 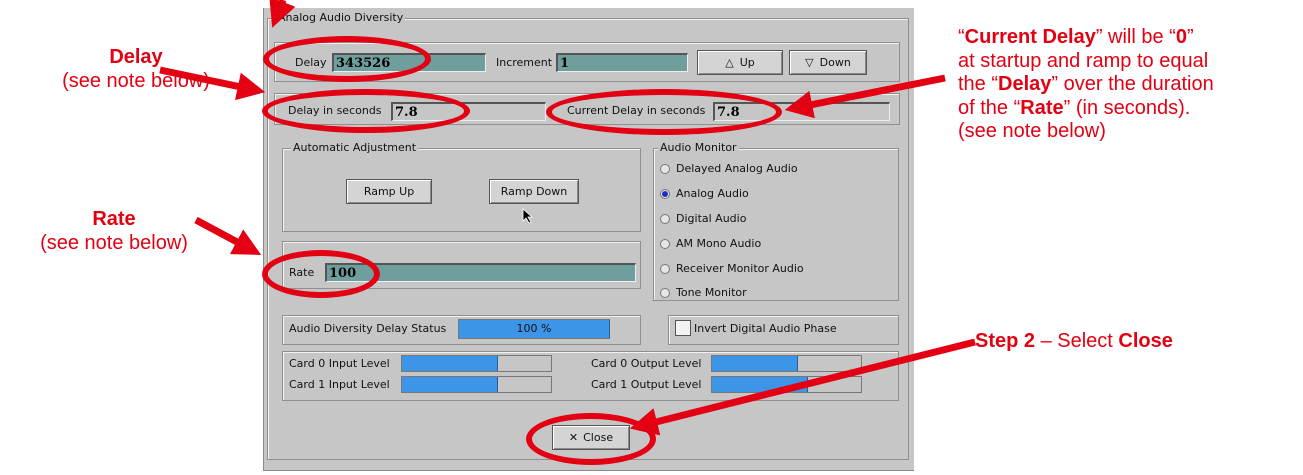 I want to click on close-highlight-oval, so click(x=591, y=439).